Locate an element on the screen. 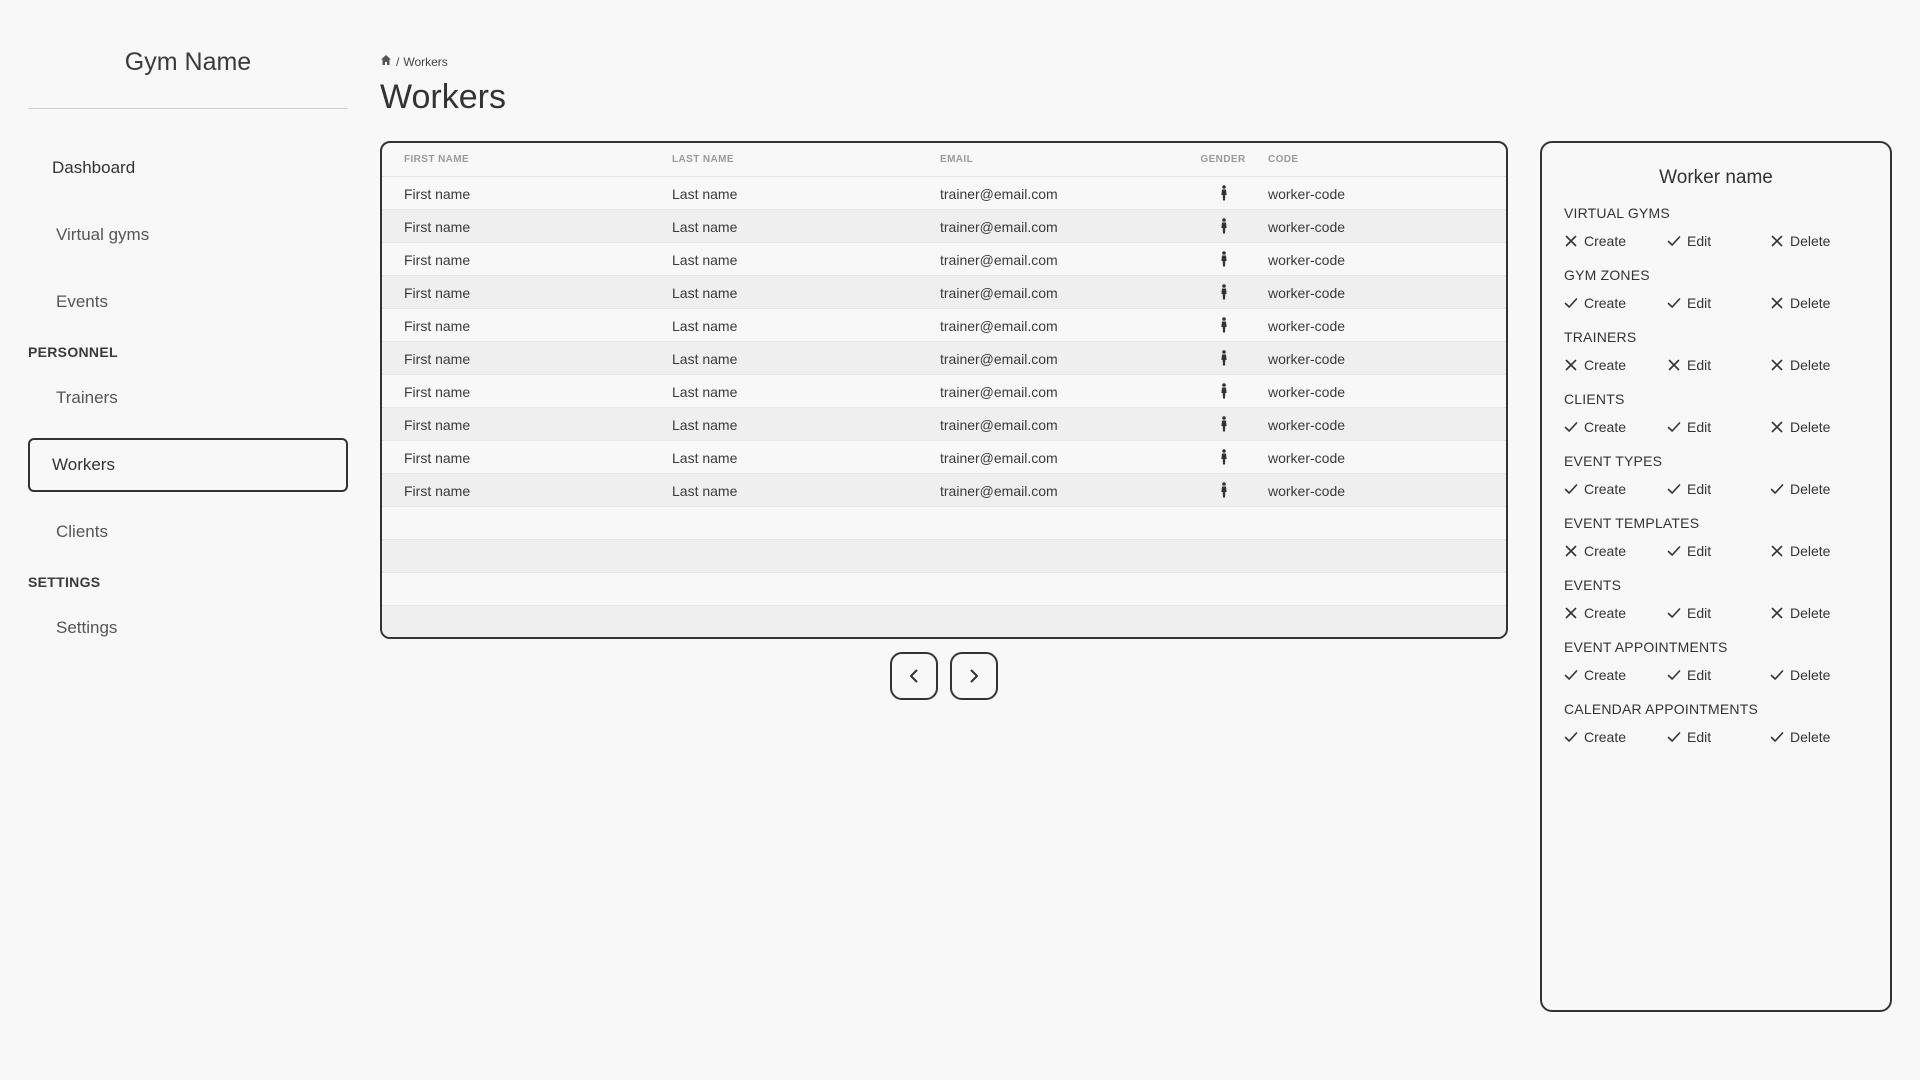 The height and width of the screenshot is (1080, 1920). next-page-button is located at coordinates (974, 676).